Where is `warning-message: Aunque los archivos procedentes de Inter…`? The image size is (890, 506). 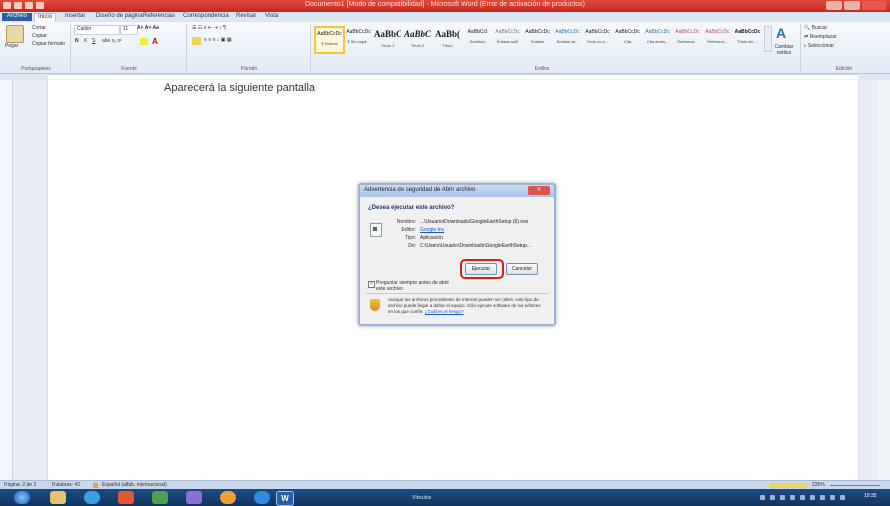 warning-message: Aunque los archivos procedentes de Inter… is located at coordinates (464, 305).